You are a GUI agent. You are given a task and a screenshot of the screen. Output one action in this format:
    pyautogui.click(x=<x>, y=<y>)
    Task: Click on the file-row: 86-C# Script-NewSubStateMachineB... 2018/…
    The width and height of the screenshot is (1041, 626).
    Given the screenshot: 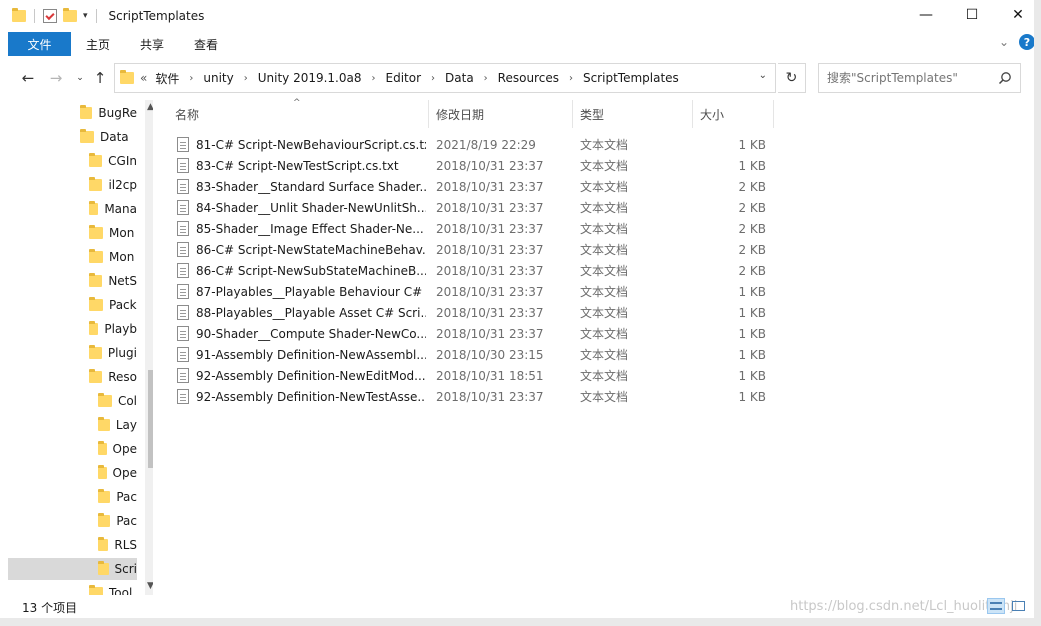 What is the action you would take?
    pyautogui.click(x=473, y=270)
    